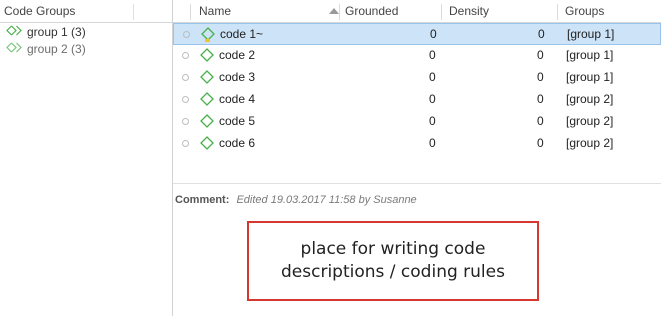  I want to click on sort-ascending-icon, so click(334, 11).